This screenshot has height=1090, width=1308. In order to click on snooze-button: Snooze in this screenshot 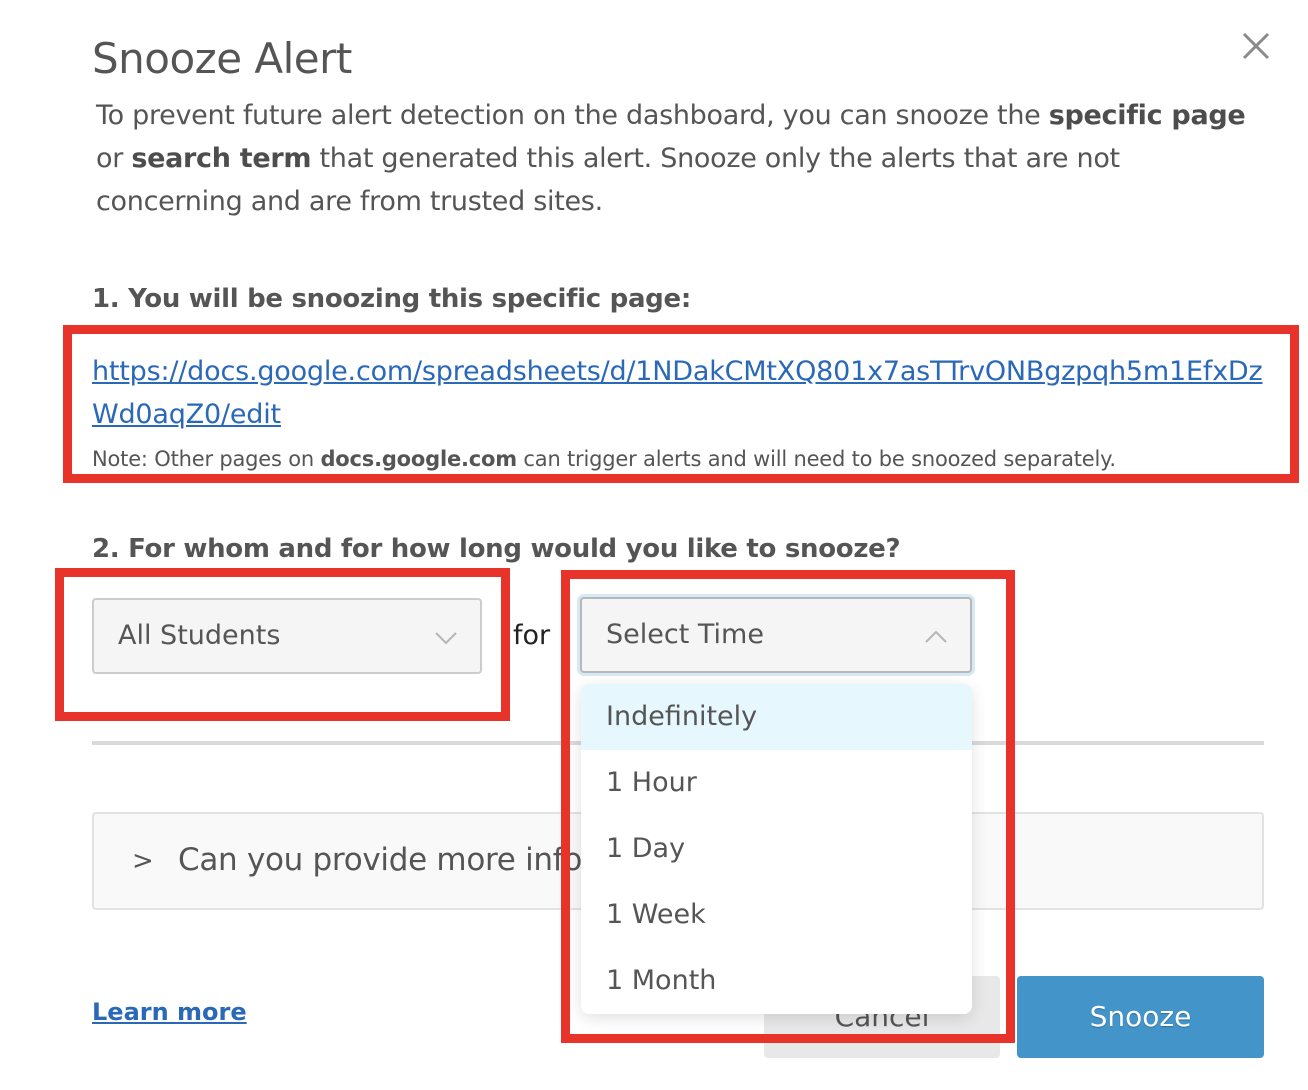, I will do `click(1140, 1017)`.